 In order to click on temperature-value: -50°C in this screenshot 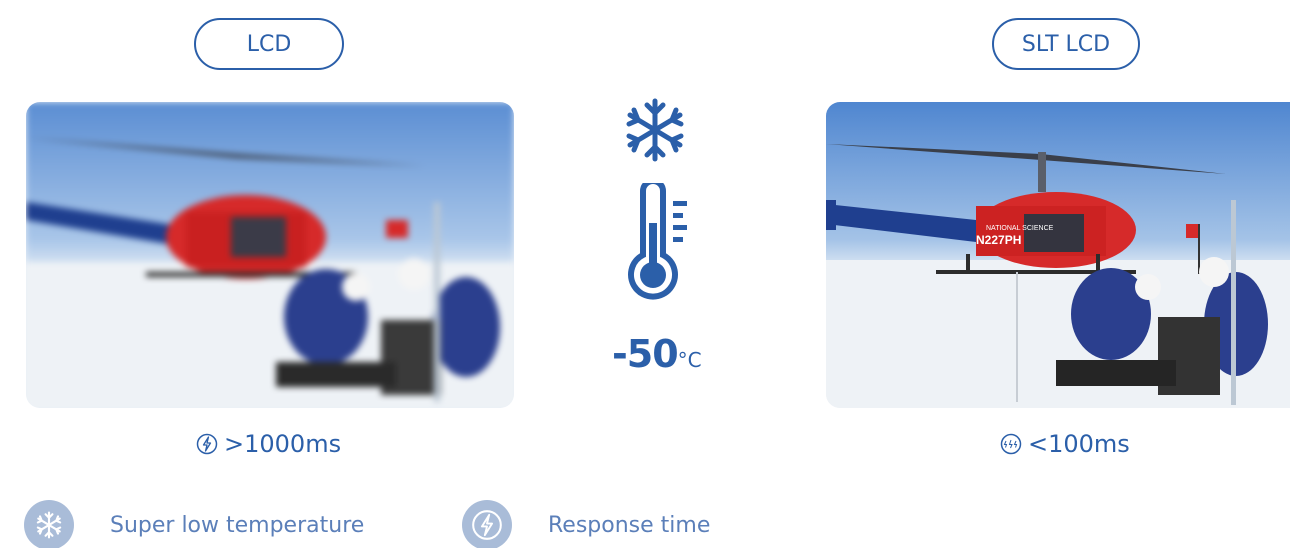, I will do `click(657, 354)`.